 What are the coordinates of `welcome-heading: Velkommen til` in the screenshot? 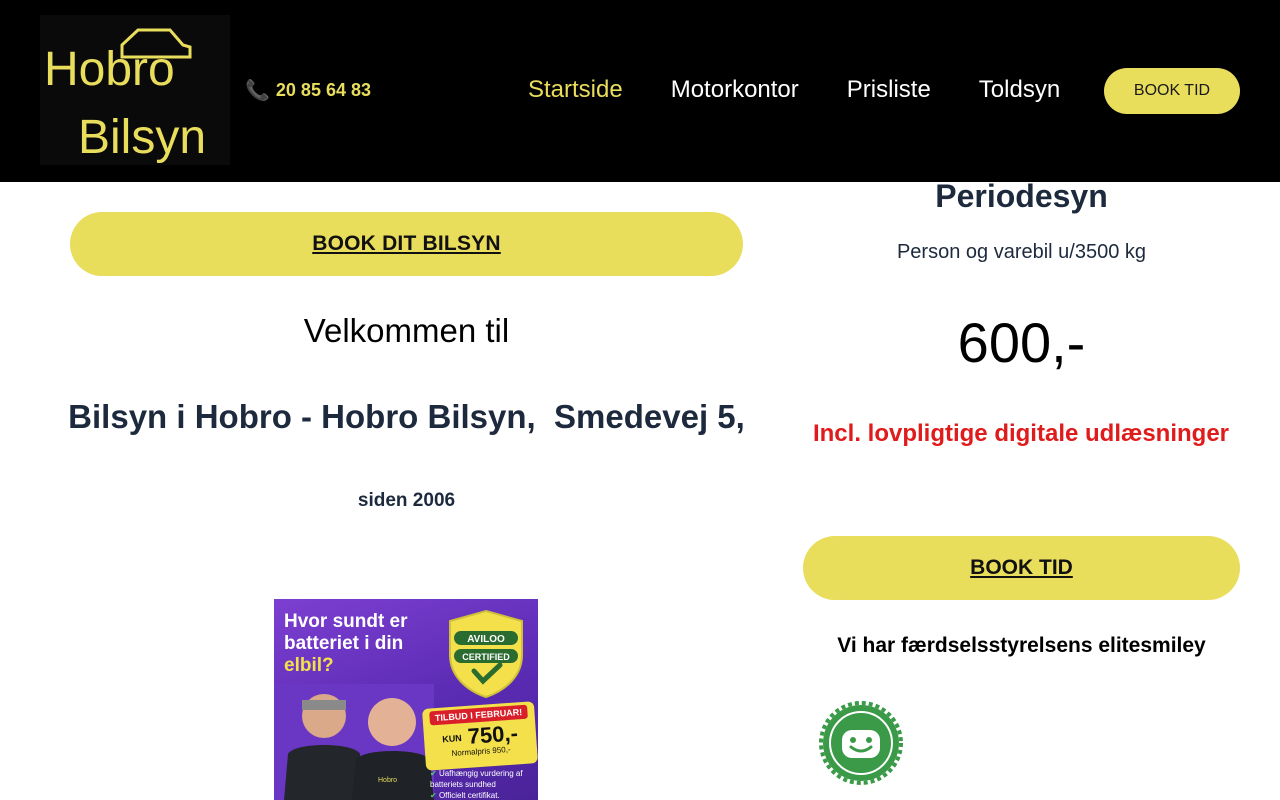 It's located at (406, 330).